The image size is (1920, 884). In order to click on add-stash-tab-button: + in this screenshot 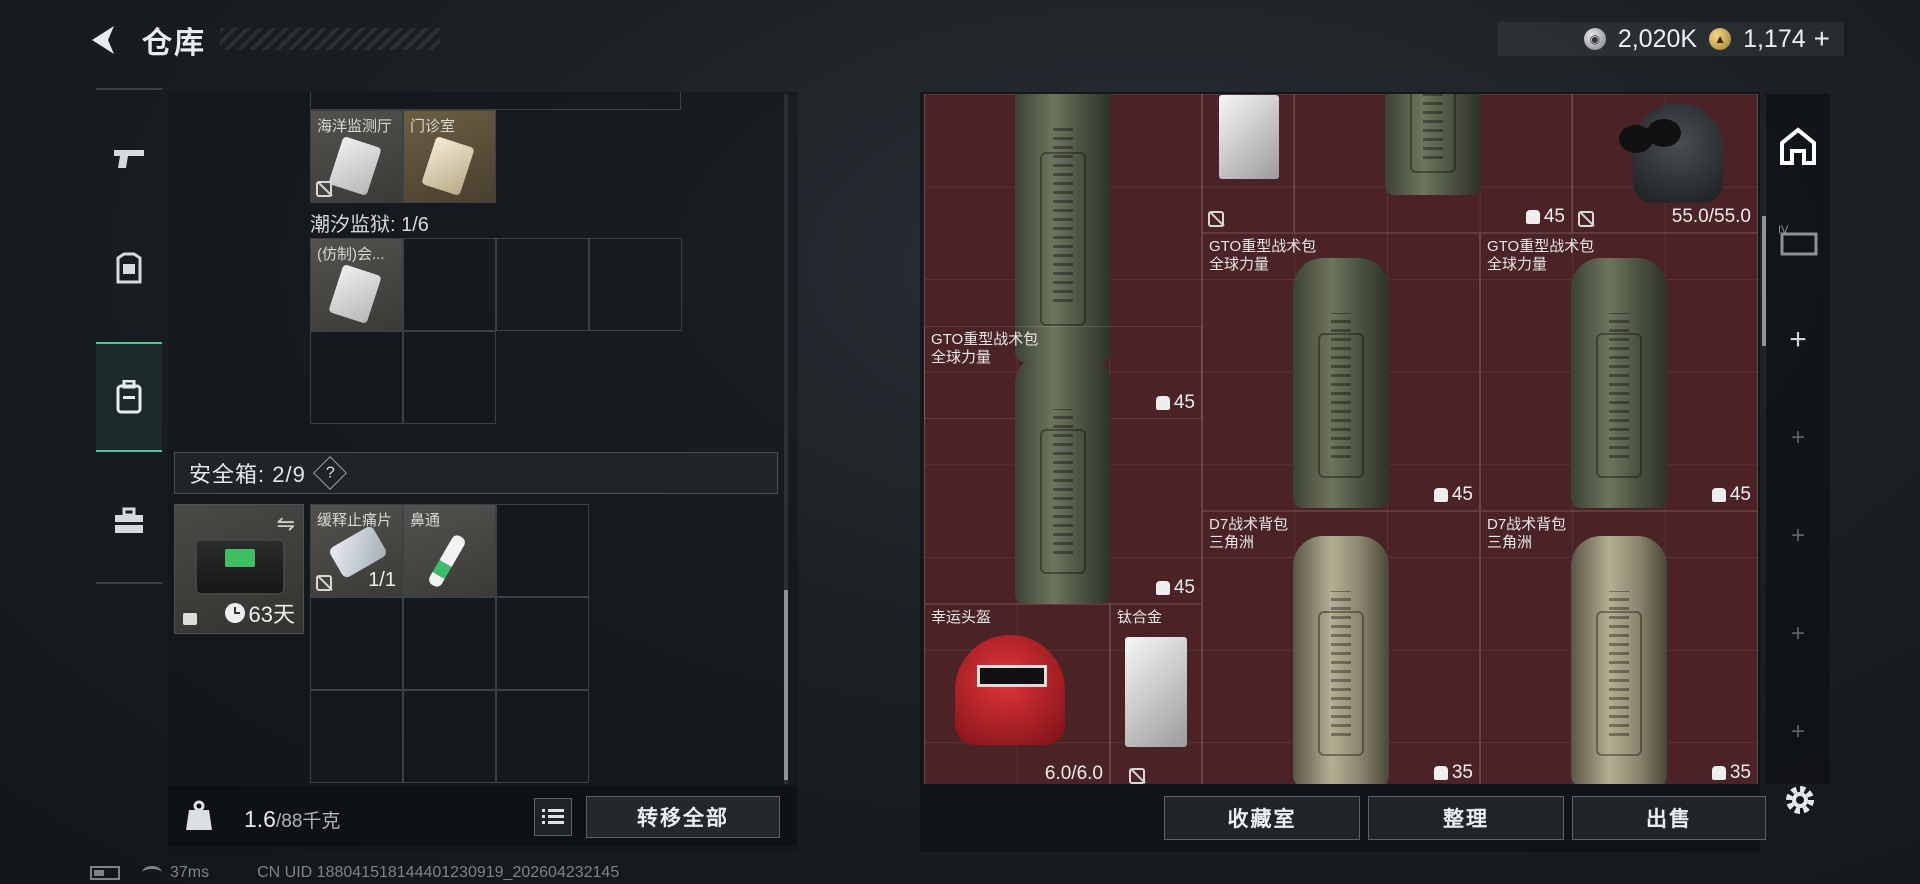, I will do `click(1798, 340)`.